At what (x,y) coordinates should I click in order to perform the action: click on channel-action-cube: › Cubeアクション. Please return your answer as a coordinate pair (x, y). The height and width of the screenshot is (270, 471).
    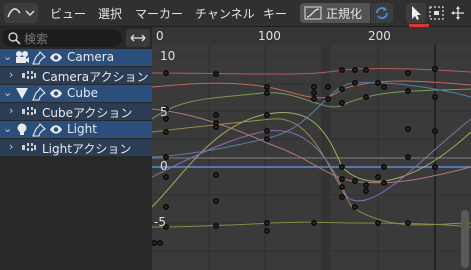
    Looking at the image, I should click on (76, 111).